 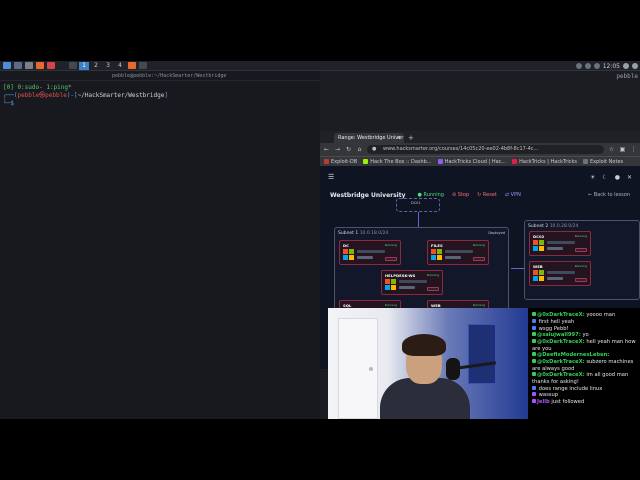 What do you see at coordinates (596, 66) in the screenshot?
I see `battery-icon` at bounding box center [596, 66].